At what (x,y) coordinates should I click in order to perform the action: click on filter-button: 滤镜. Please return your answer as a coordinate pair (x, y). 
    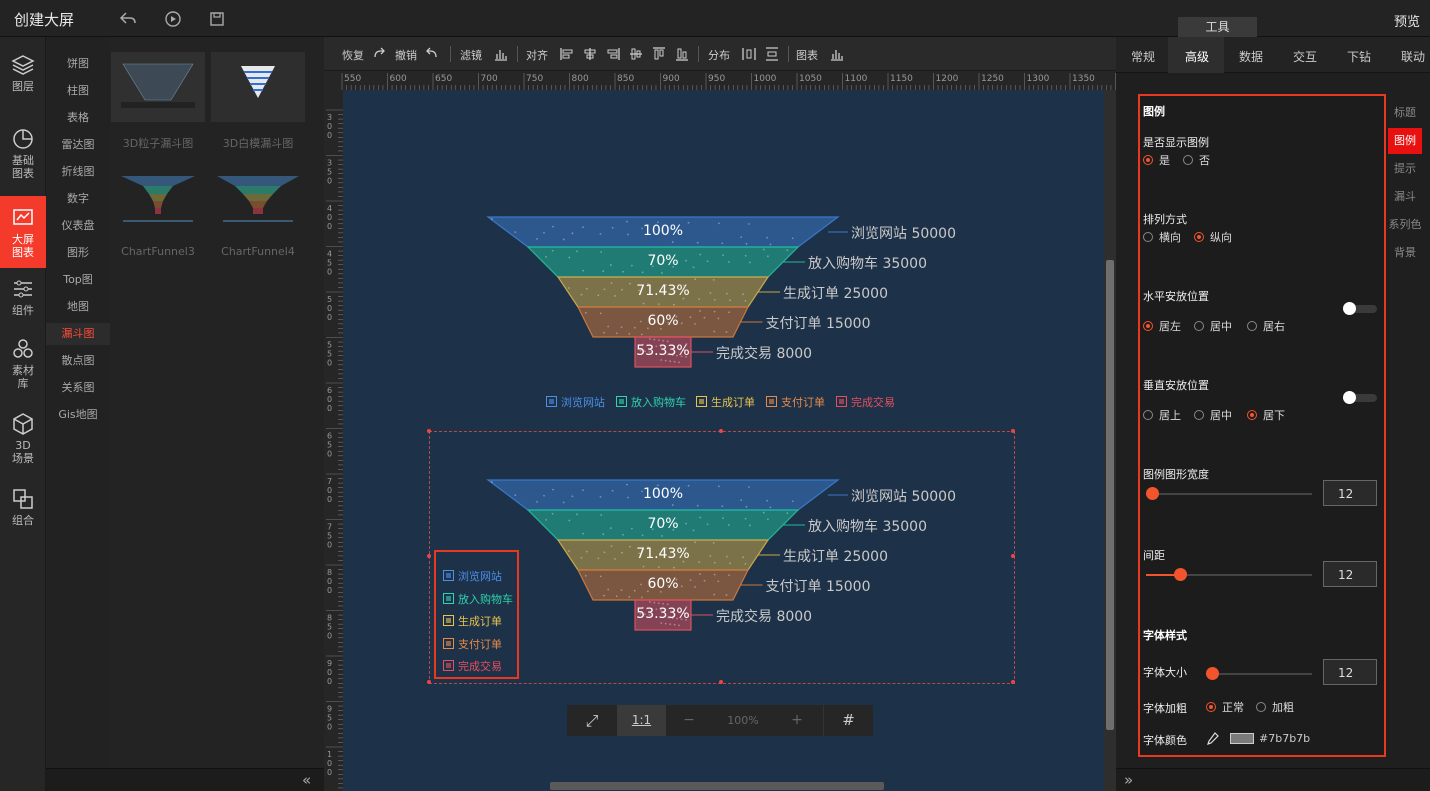
    Looking at the image, I should click on (471, 55).